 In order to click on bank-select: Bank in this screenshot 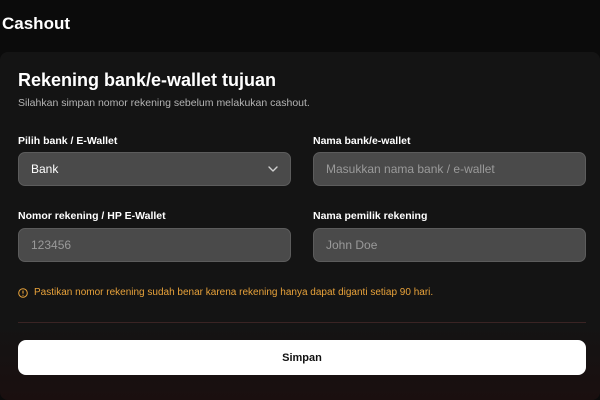, I will do `click(154, 169)`.